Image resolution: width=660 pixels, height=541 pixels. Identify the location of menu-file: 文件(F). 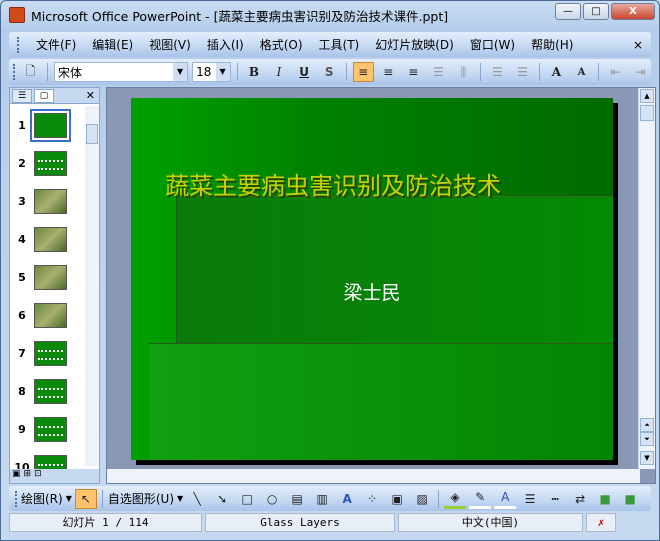
(56, 44).